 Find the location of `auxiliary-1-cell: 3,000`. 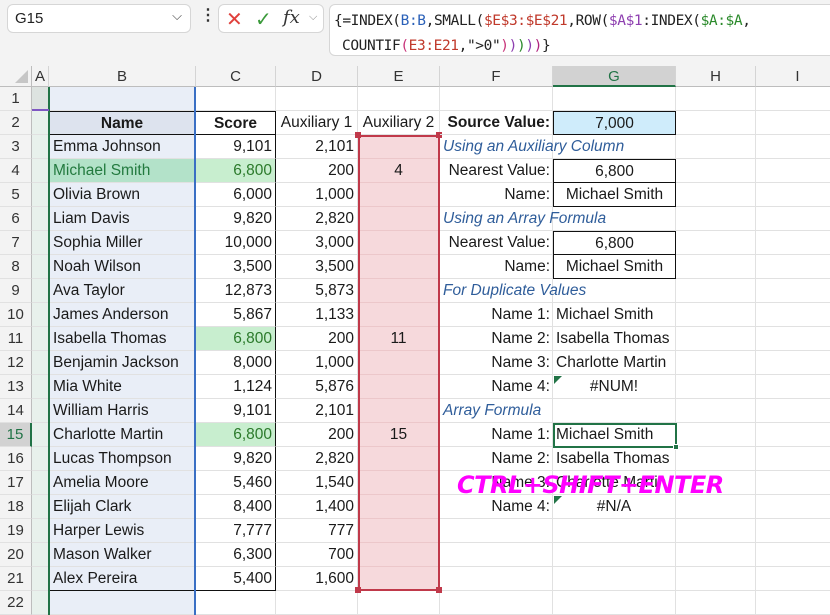

auxiliary-1-cell: 3,000 is located at coordinates (317, 243).